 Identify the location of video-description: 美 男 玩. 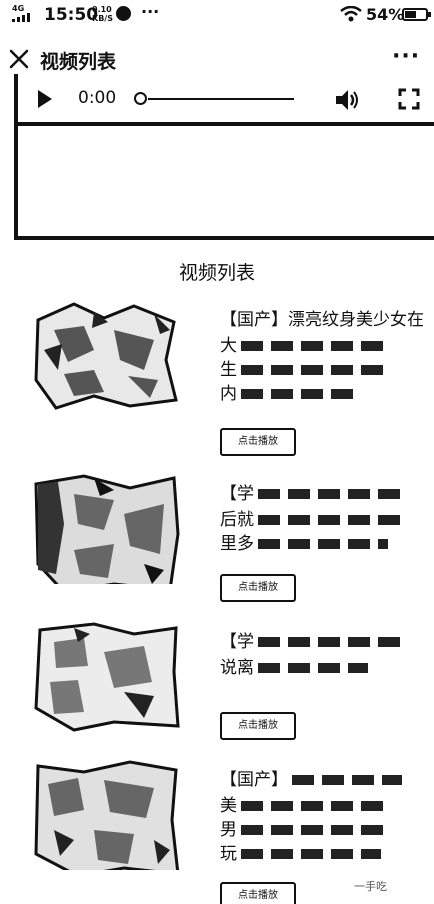
(327, 830).